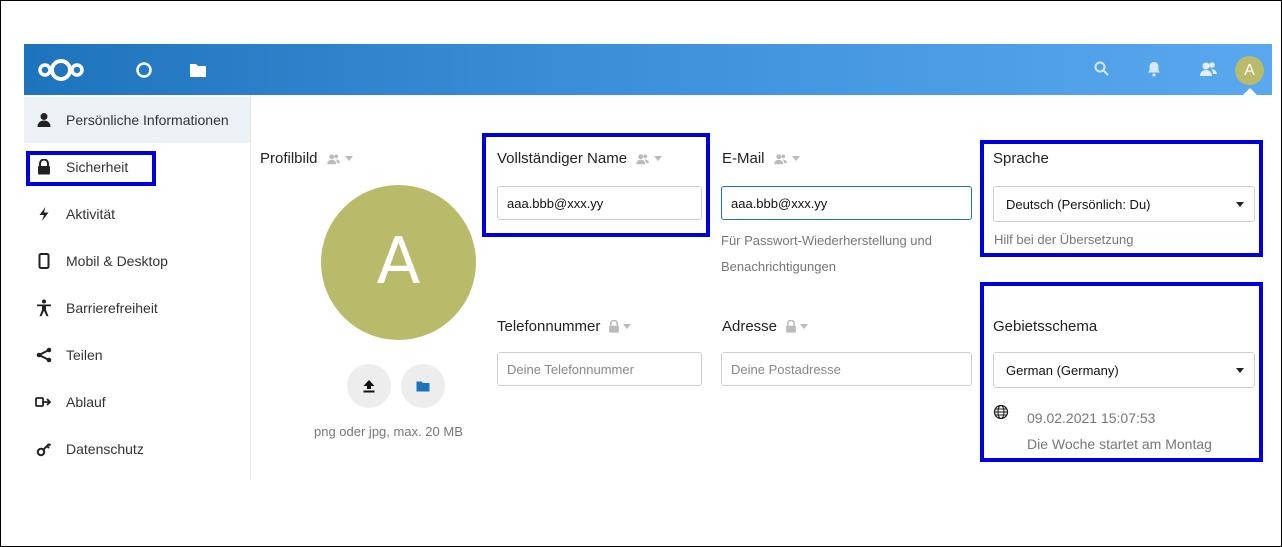  Describe the element at coordinates (1102, 69) in the screenshot. I see `search-icon` at that location.